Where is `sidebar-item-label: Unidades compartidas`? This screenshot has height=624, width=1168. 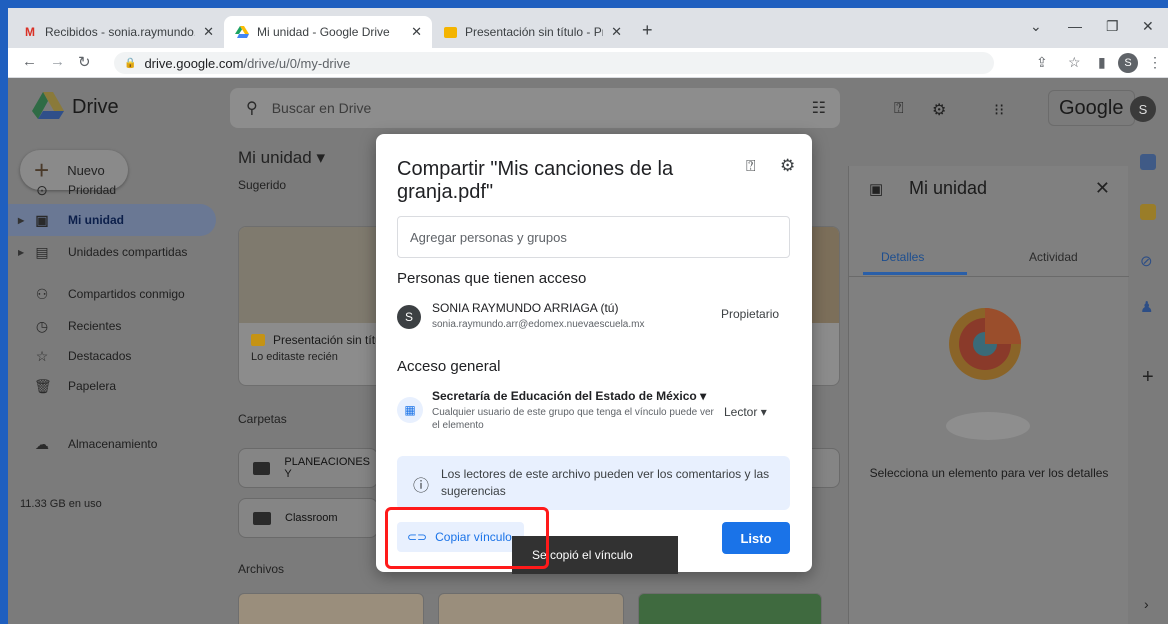
sidebar-item-label: Unidades compartidas is located at coordinates (128, 252).